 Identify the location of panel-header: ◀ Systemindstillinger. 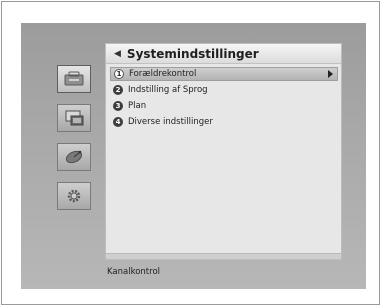
(223, 54).